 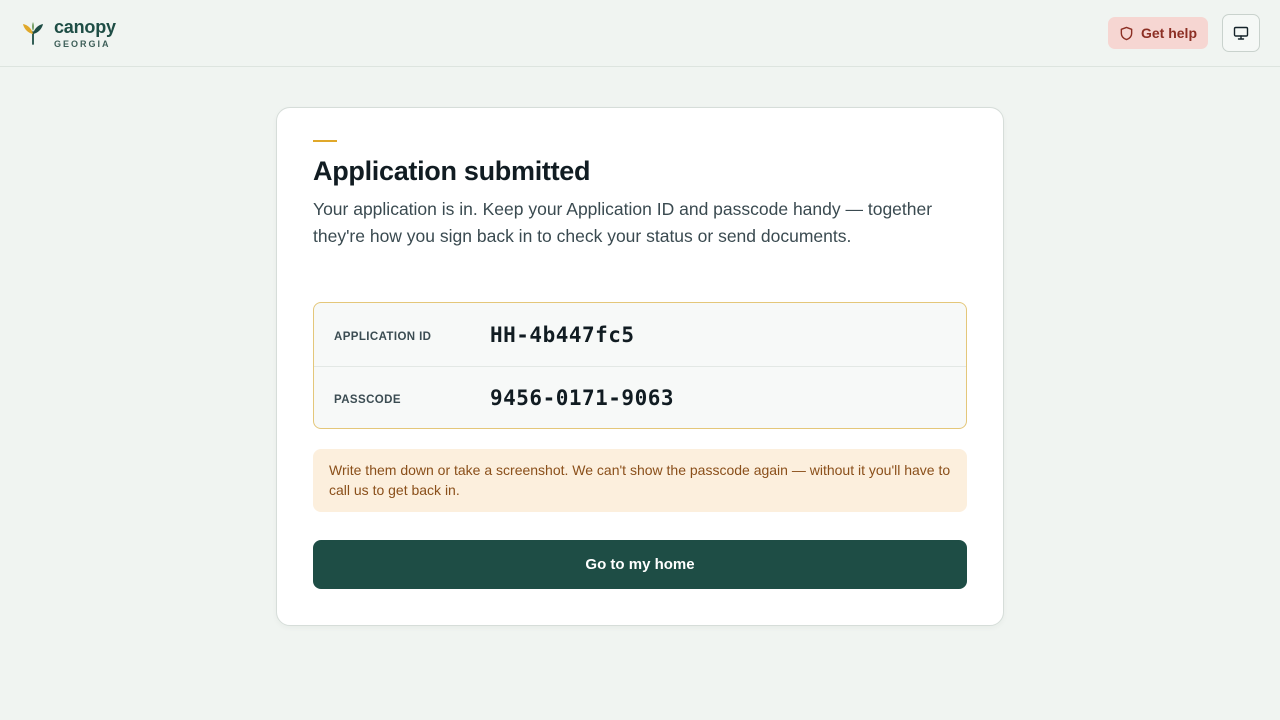 I want to click on brand-logo: canopy GEORGIA, so click(x=69, y=33).